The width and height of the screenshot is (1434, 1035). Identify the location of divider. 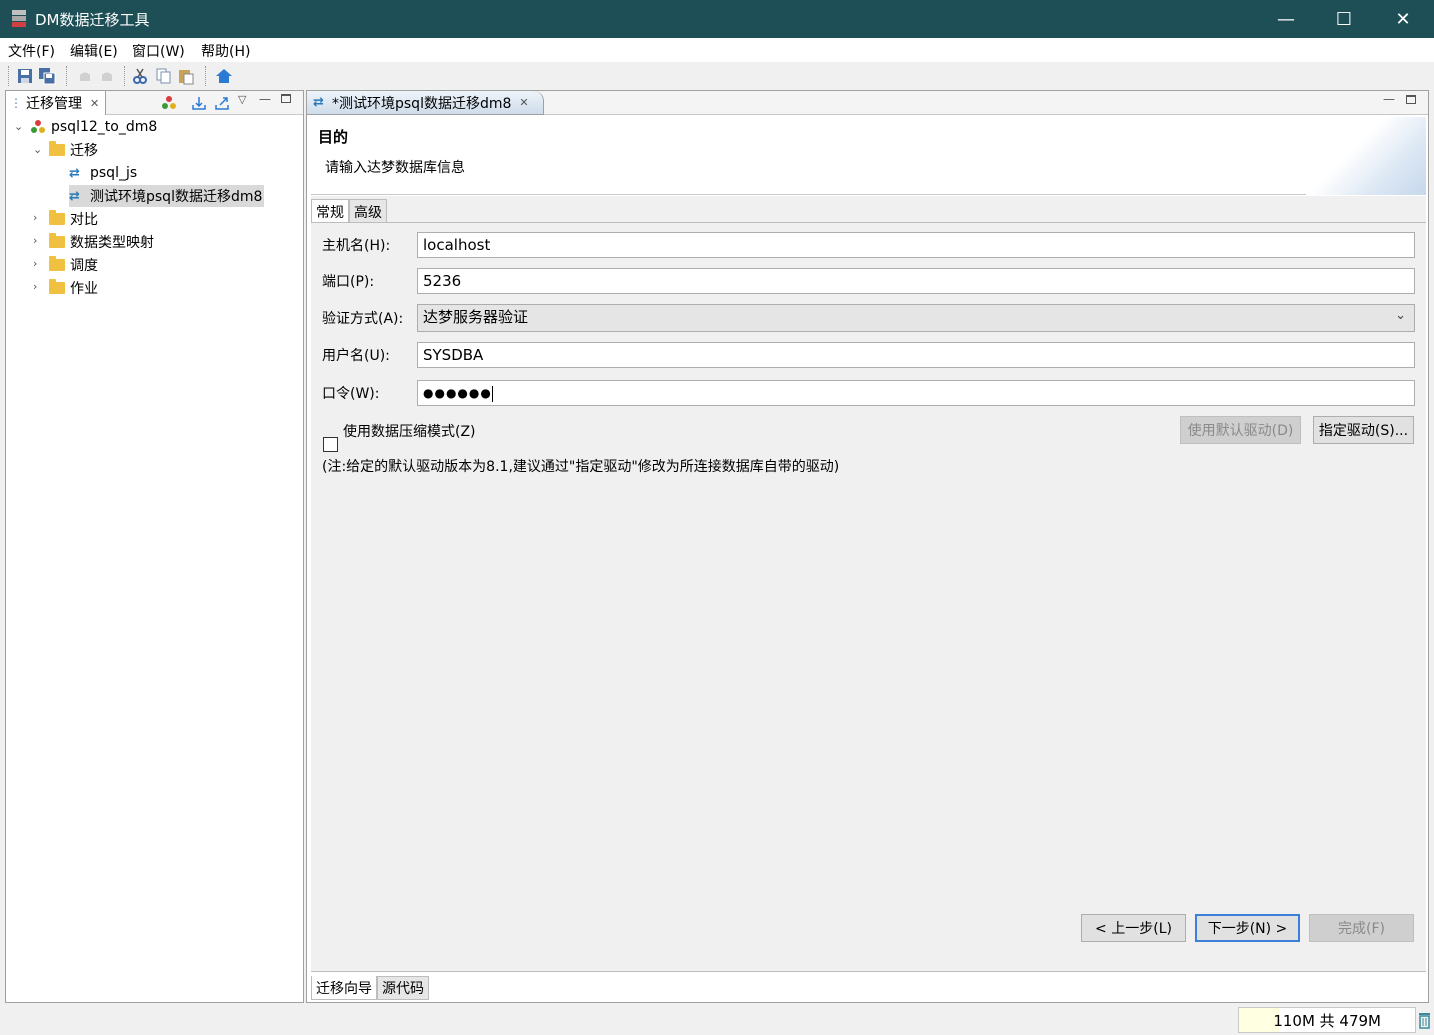
(868, 971).